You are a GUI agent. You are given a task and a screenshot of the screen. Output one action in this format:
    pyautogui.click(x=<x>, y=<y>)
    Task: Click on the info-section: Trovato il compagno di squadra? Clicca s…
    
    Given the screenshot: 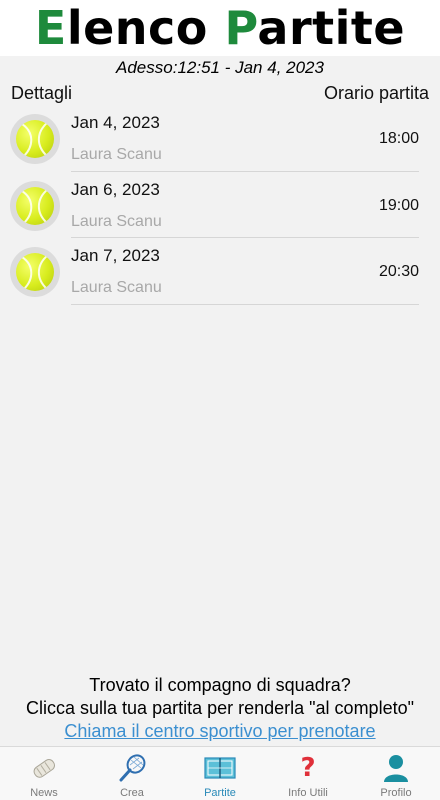 What is the action you would take?
    pyautogui.click(x=220, y=708)
    